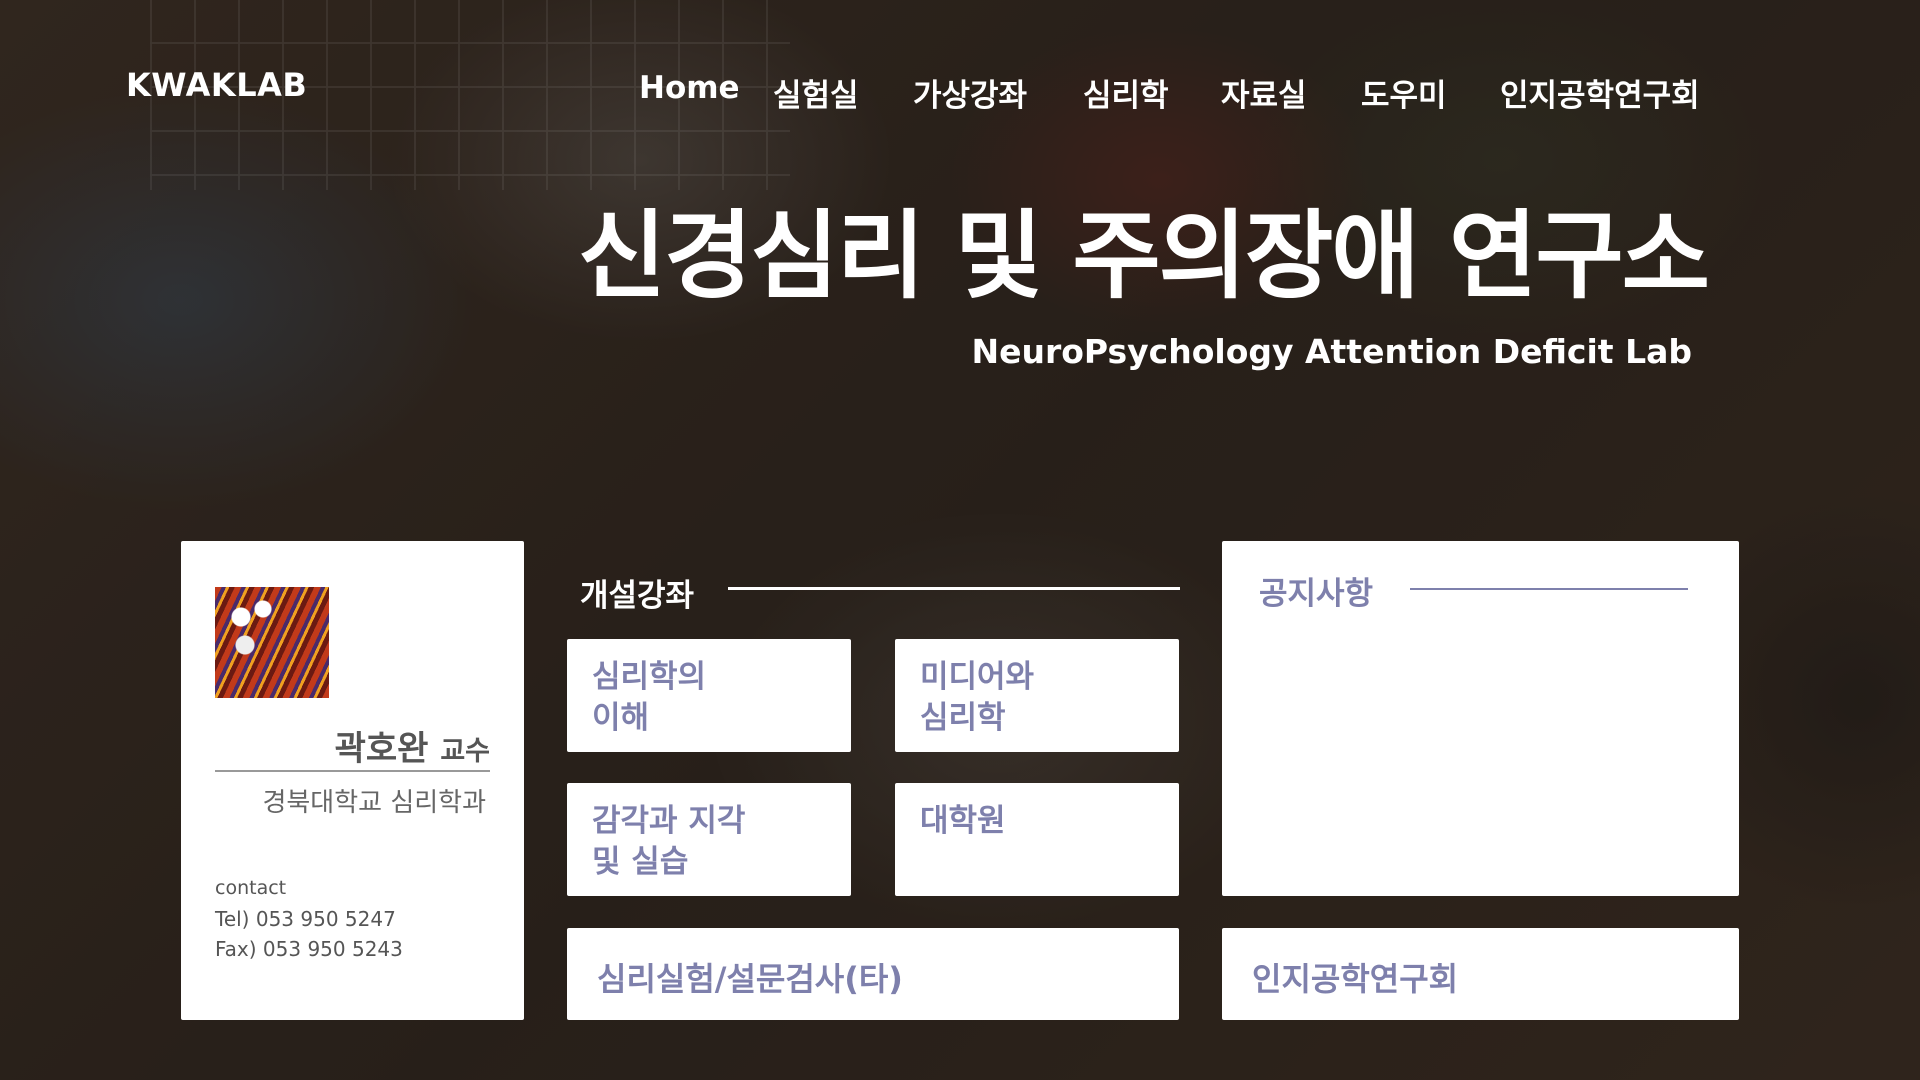 This screenshot has height=1080, width=1920. Describe the element at coordinates (669, 841) in the screenshot. I see `course-label: 감각과 지각 및 실습` at that location.